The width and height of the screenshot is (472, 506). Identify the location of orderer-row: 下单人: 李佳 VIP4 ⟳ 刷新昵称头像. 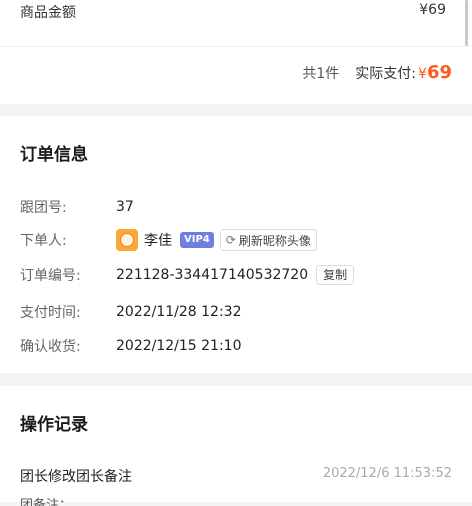
(168, 240).